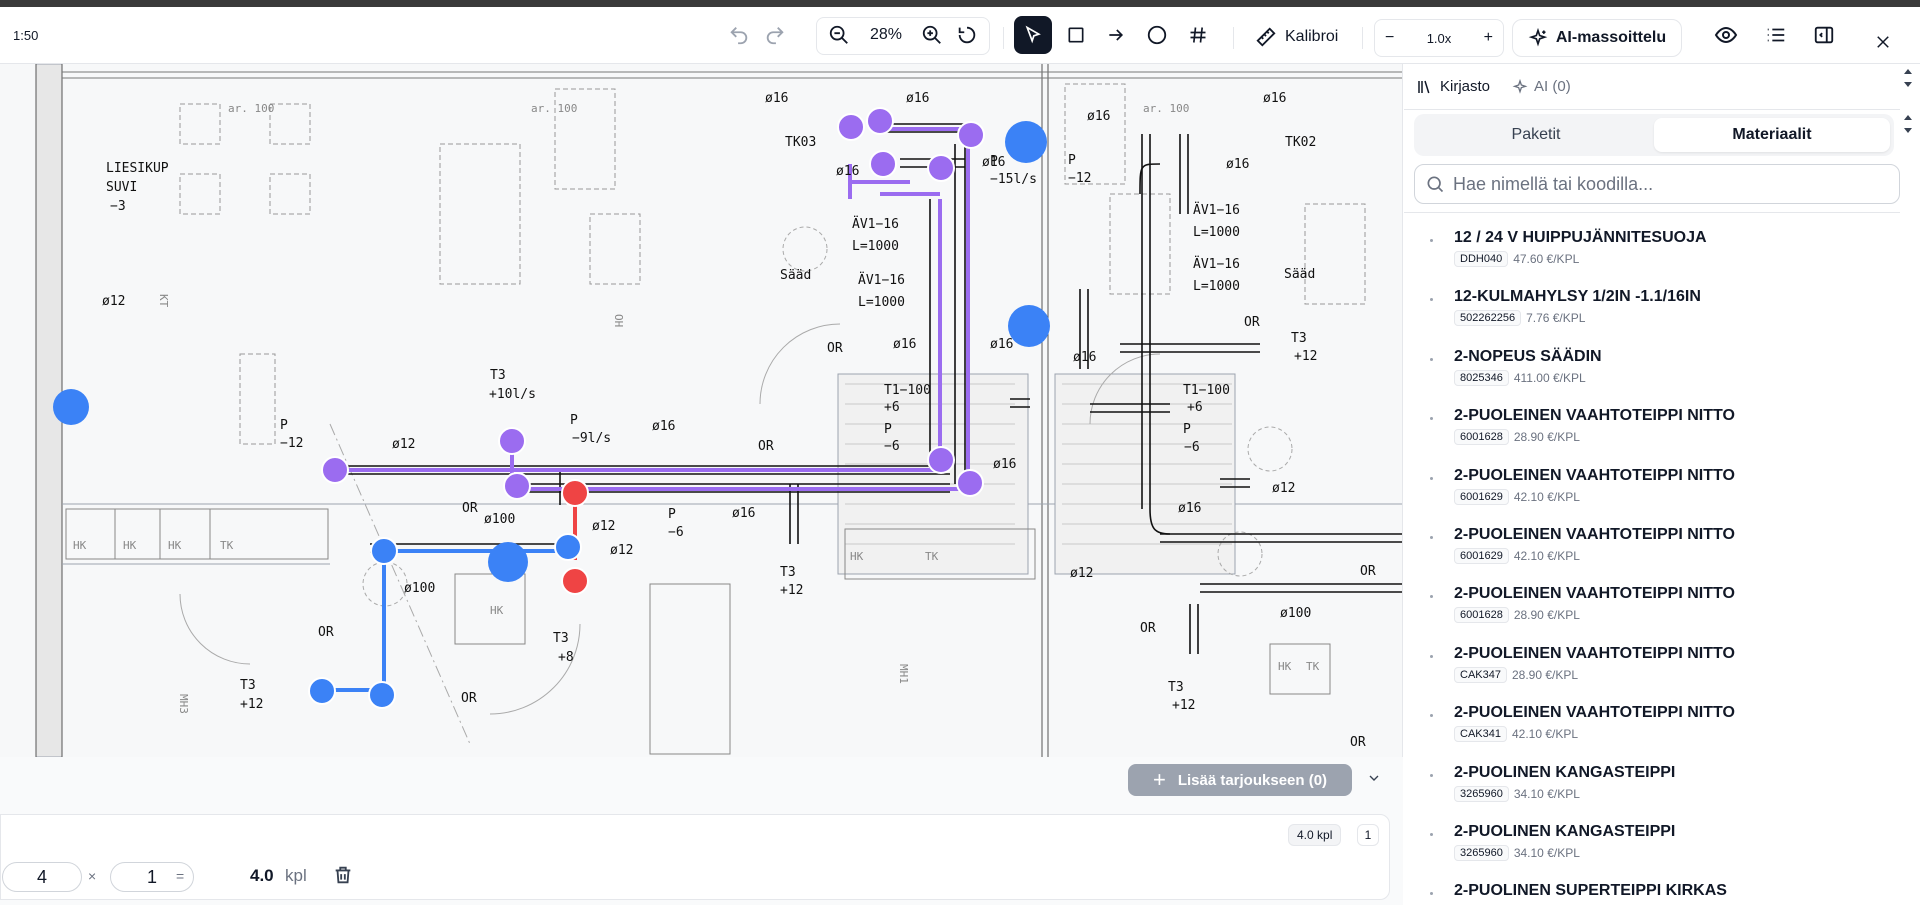 This screenshot has height=905, width=1920. Describe the element at coordinates (1076, 35) in the screenshot. I see `rectangle-icon` at that location.